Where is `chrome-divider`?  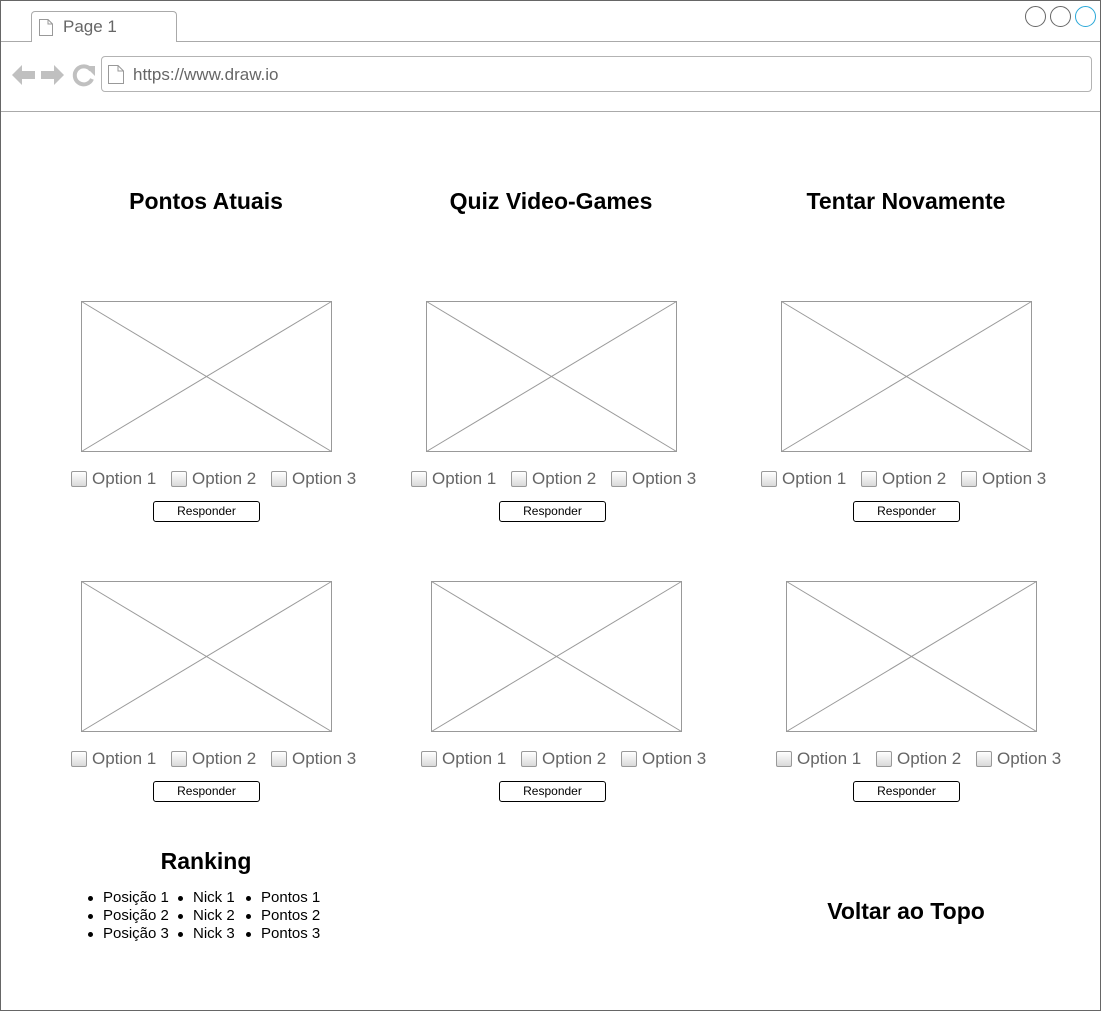
chrome-divider is located at coordinates (550, 111).